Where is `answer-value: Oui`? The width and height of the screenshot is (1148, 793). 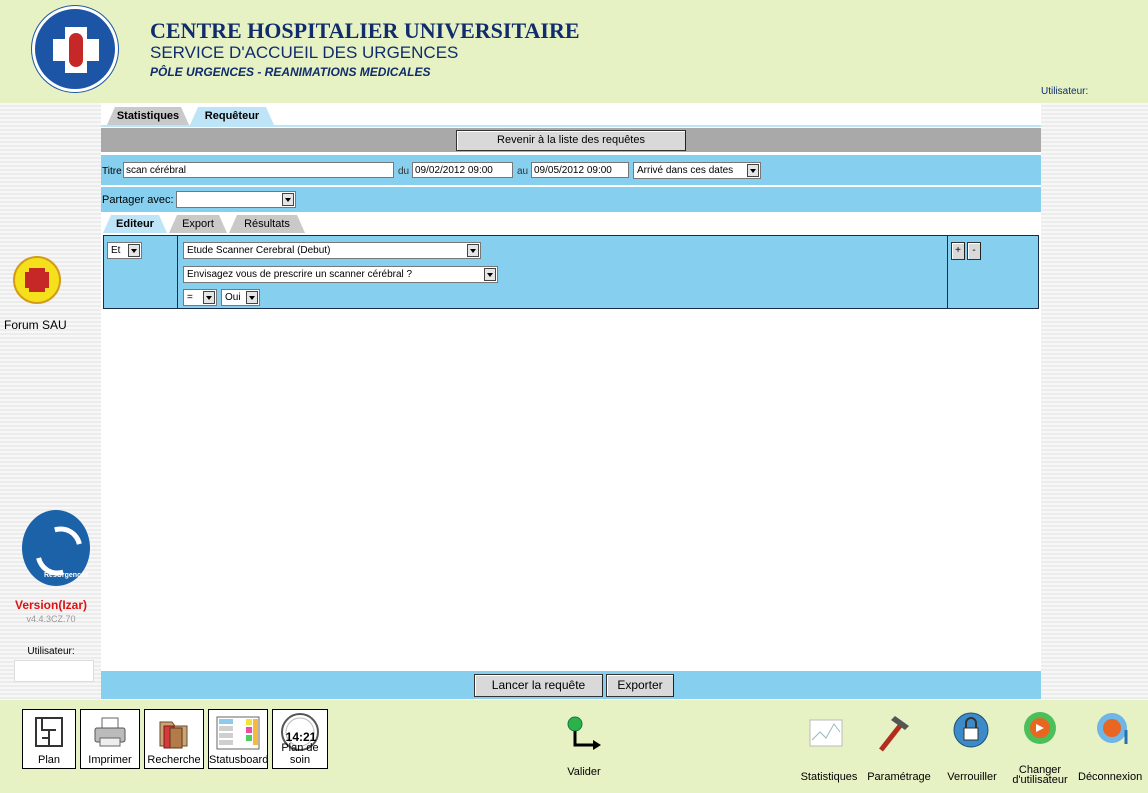
answer-value: Oui is located at coordinates (233, 297).